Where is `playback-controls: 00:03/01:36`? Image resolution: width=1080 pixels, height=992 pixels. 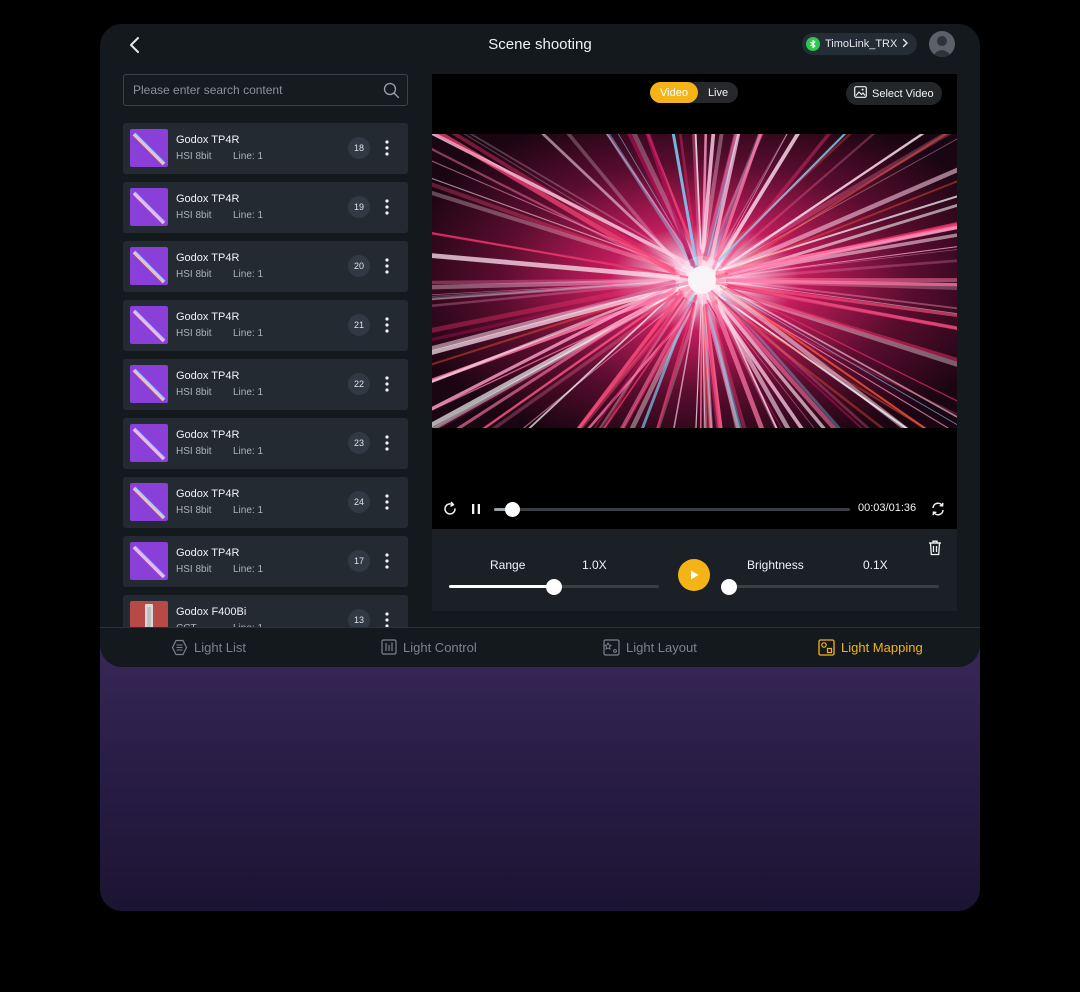 playback-controls: 00:03/01:36 is located at coordinates (694, 509).